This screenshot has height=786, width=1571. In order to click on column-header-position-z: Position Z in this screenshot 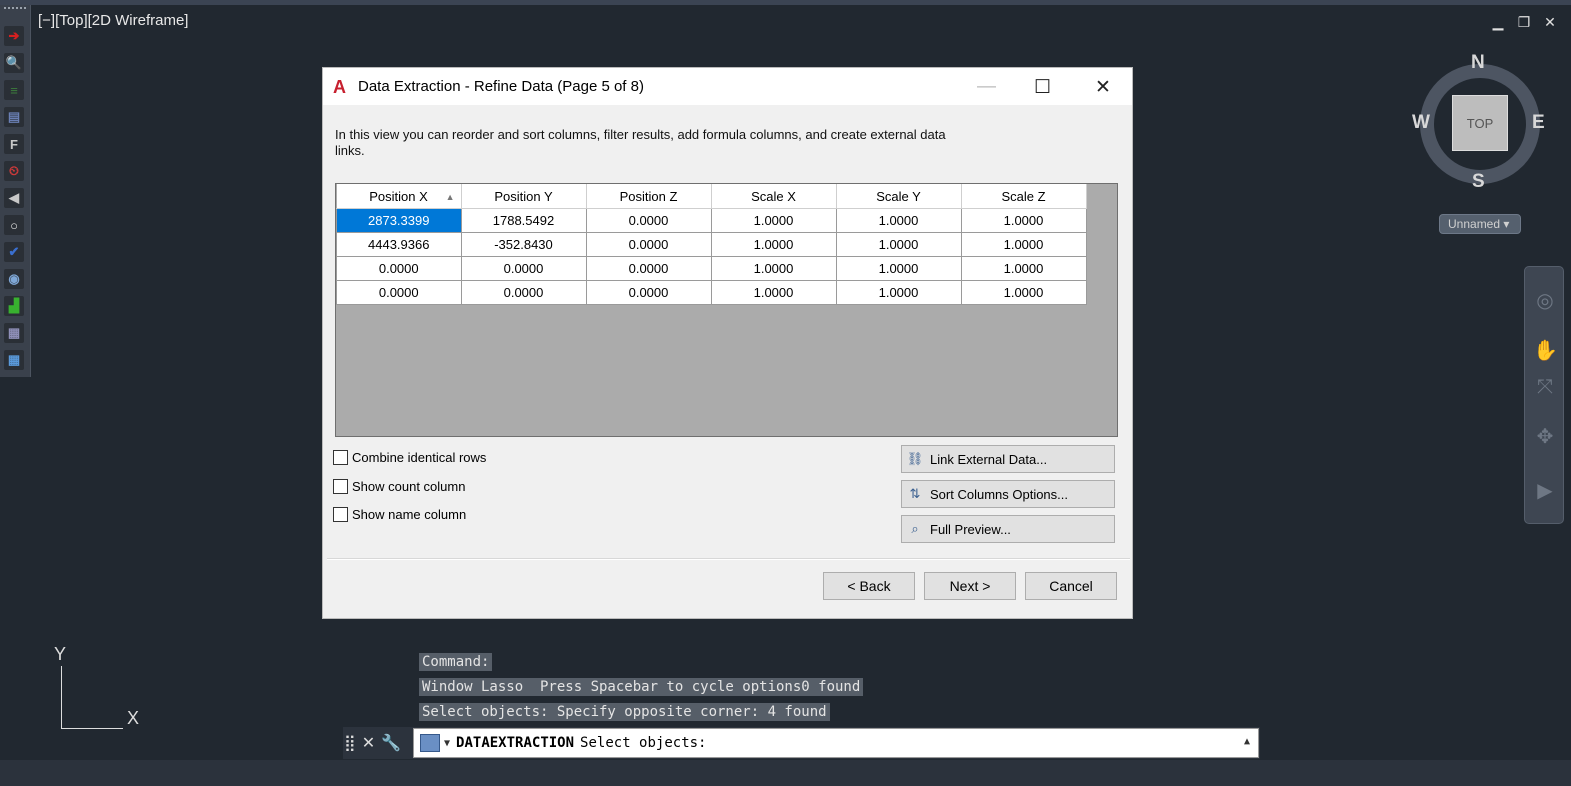, I will do `click(649, 196)`.